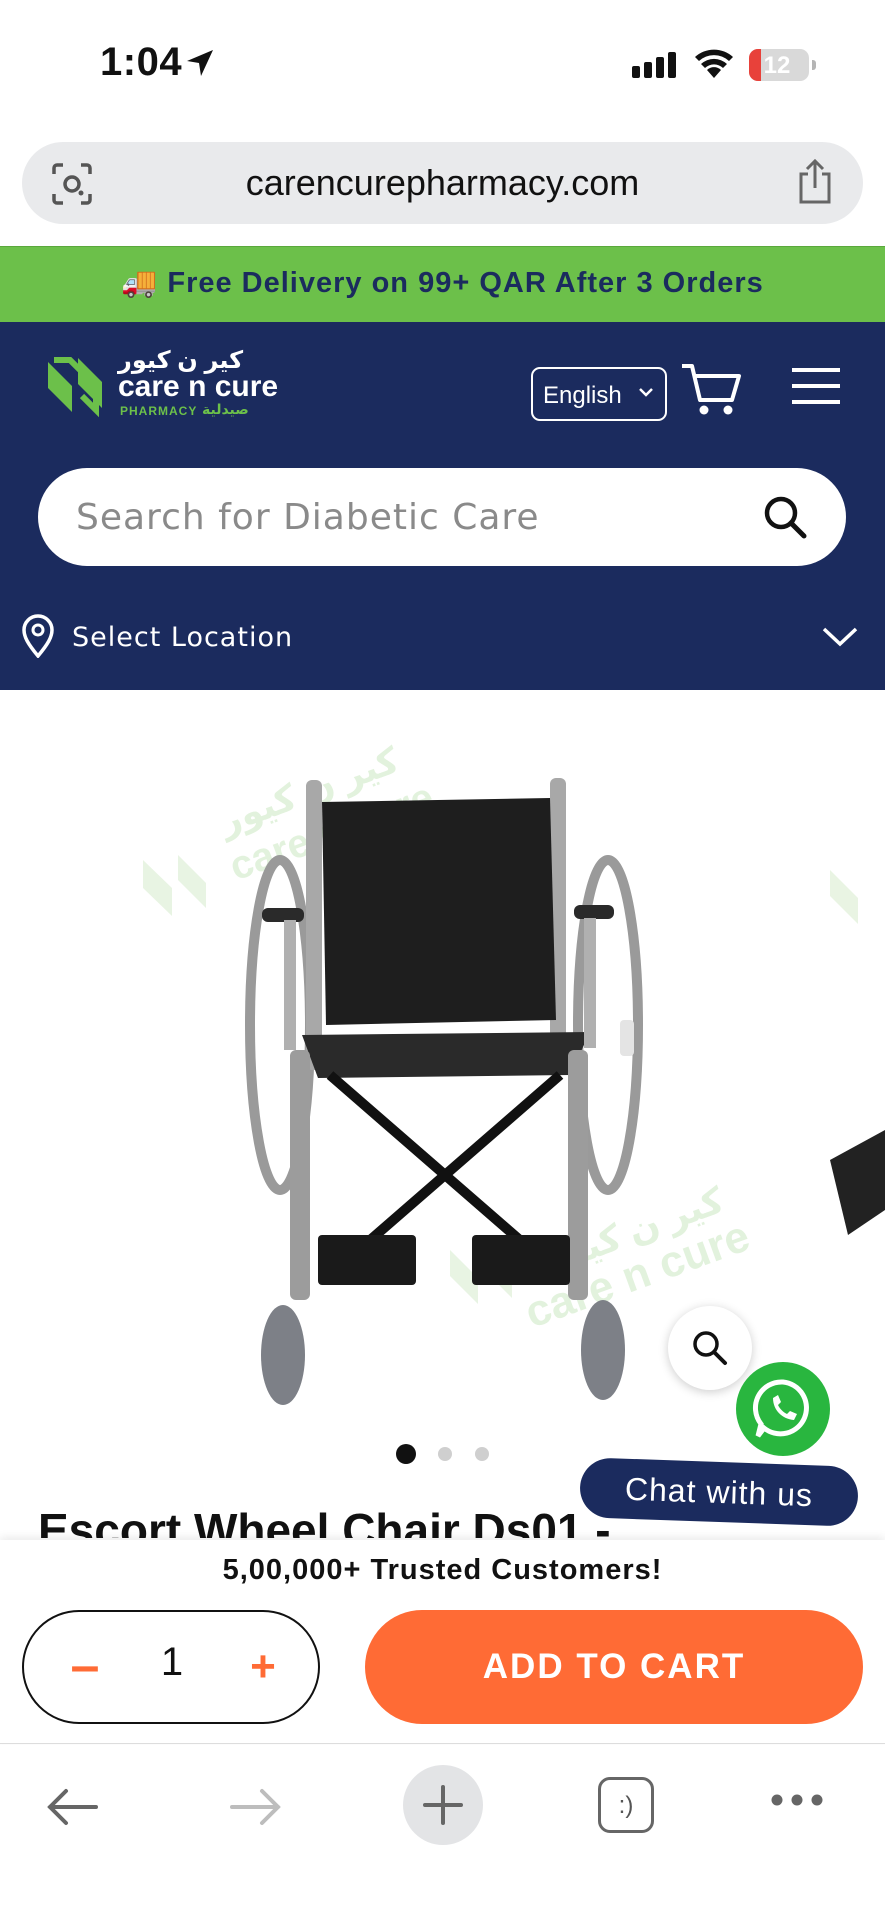 The height and width of the screenshot is (1920, 885). I want to click on location-pin-icon, so click(38, 636).